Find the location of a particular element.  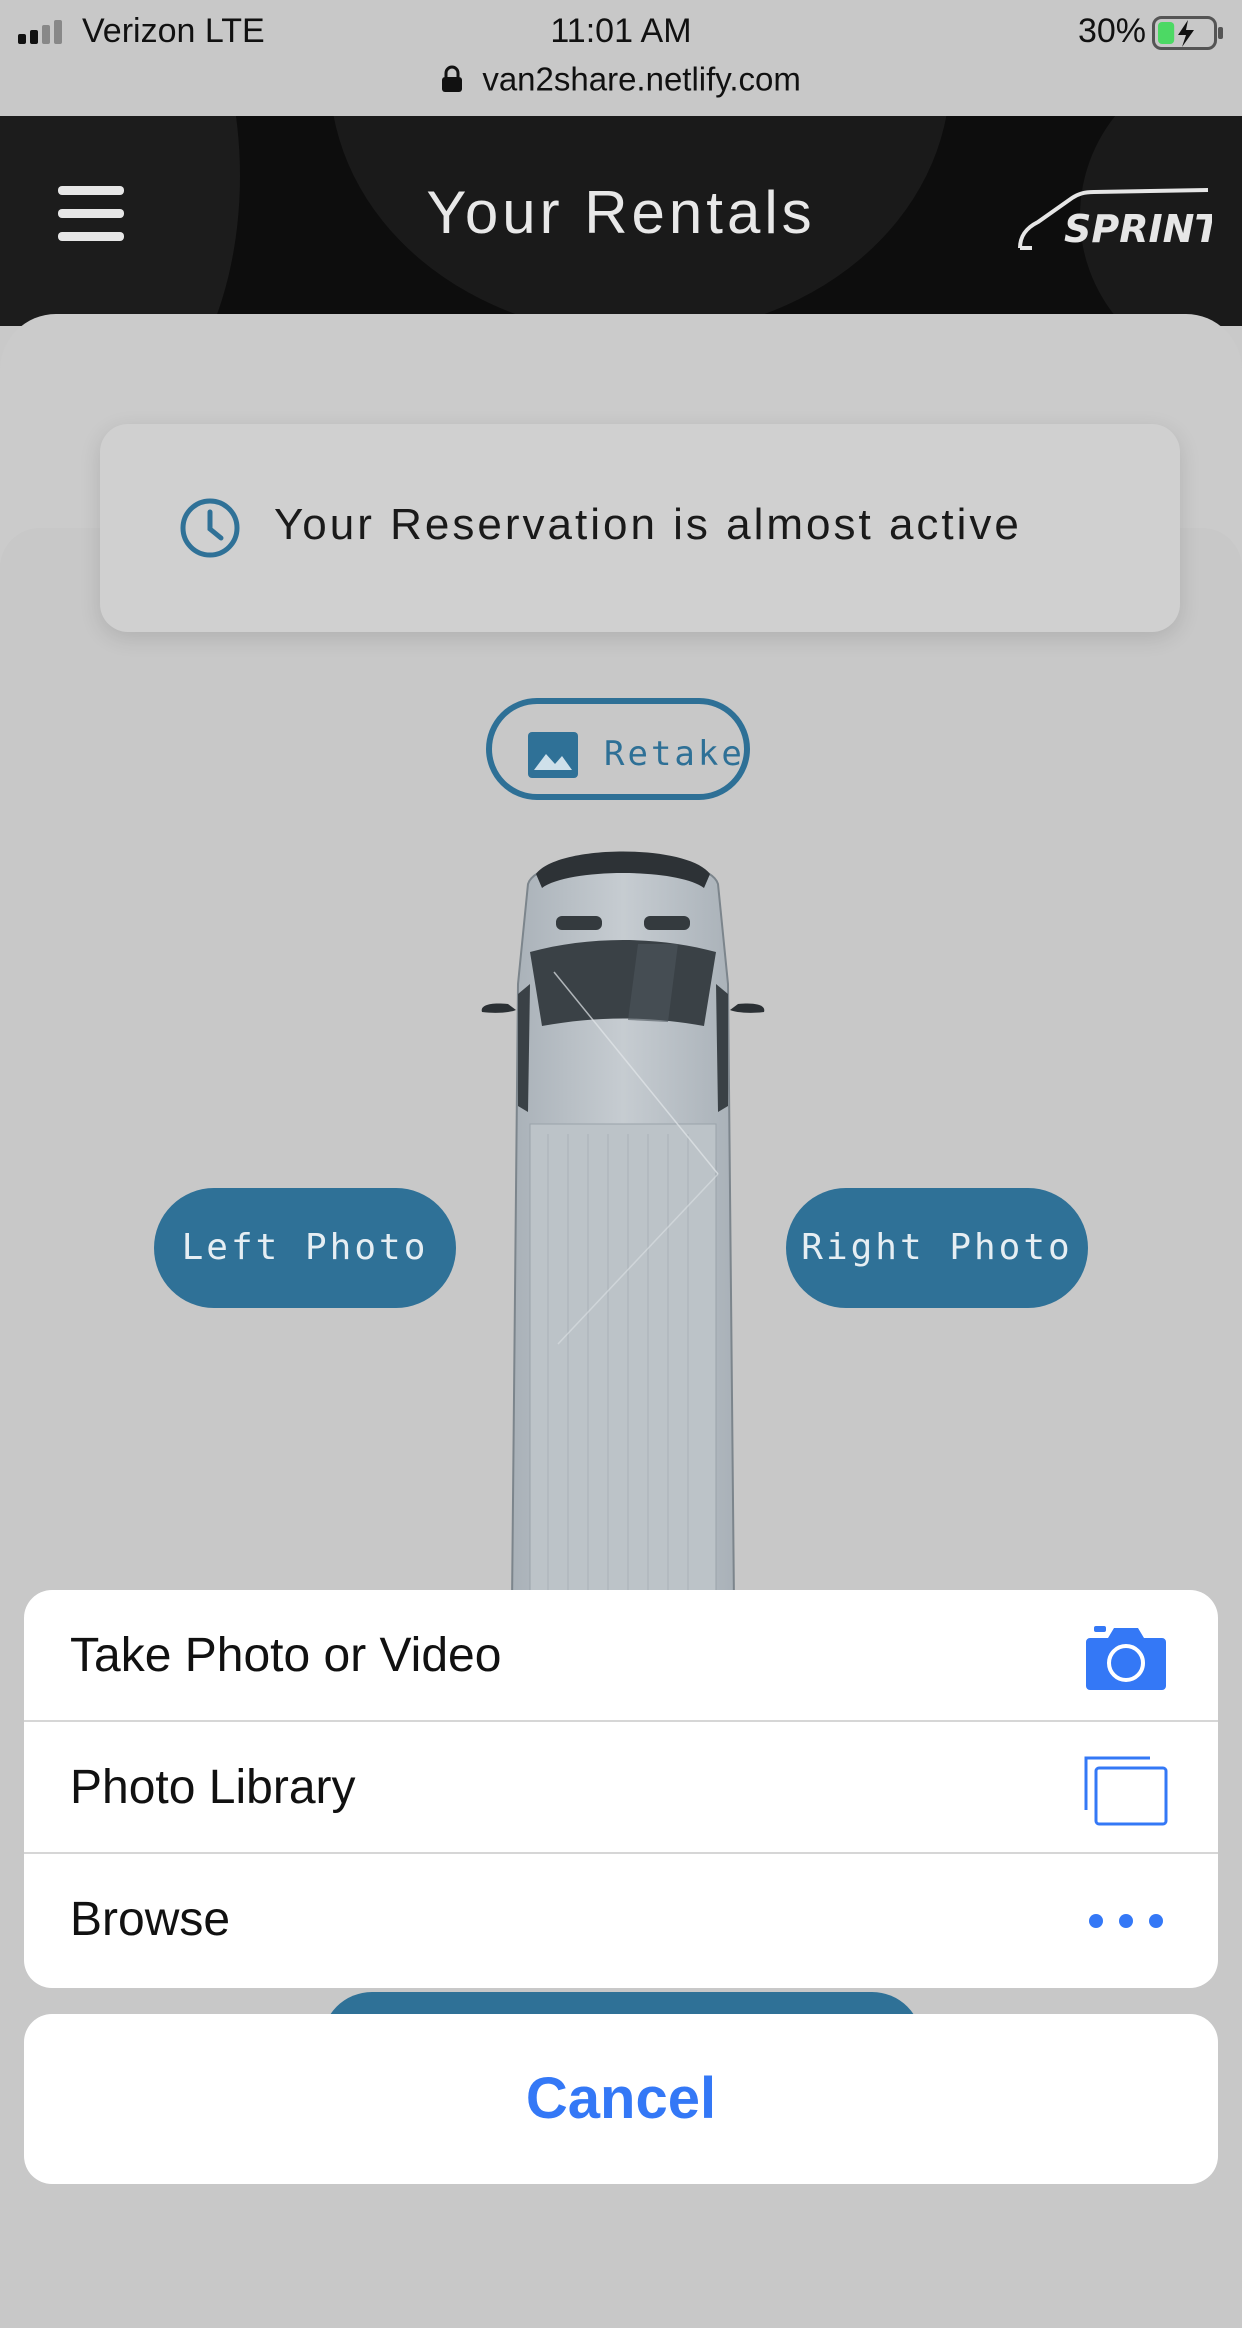

reservation-status-text: Your Reservation is almost active is located at coordinates (648, 524).